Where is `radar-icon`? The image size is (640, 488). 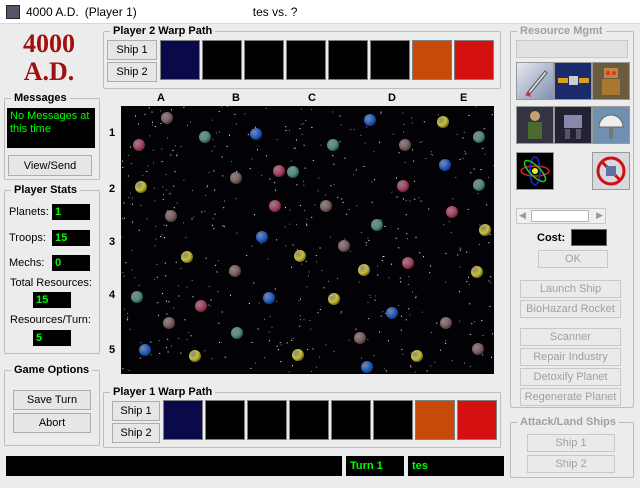
radar-icon is located at coordinates (611, 125).